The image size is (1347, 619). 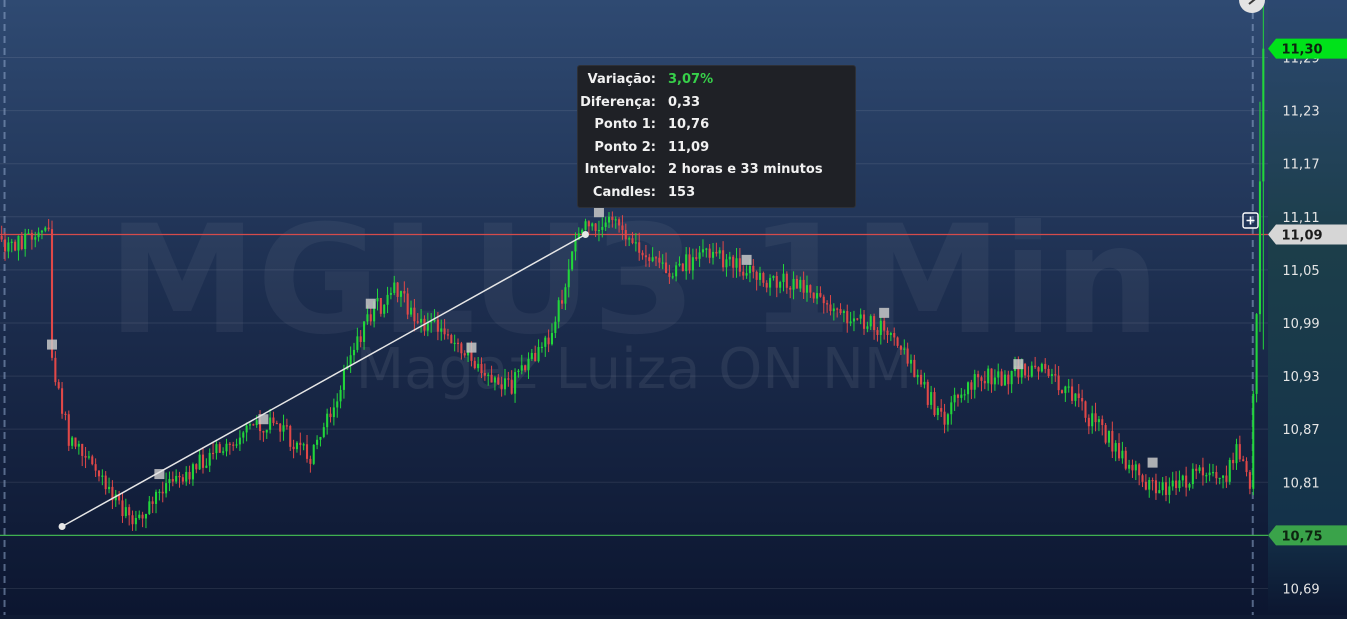 I want to click on tooltip-label: Ponto 1:, so click(x=625, y=125).